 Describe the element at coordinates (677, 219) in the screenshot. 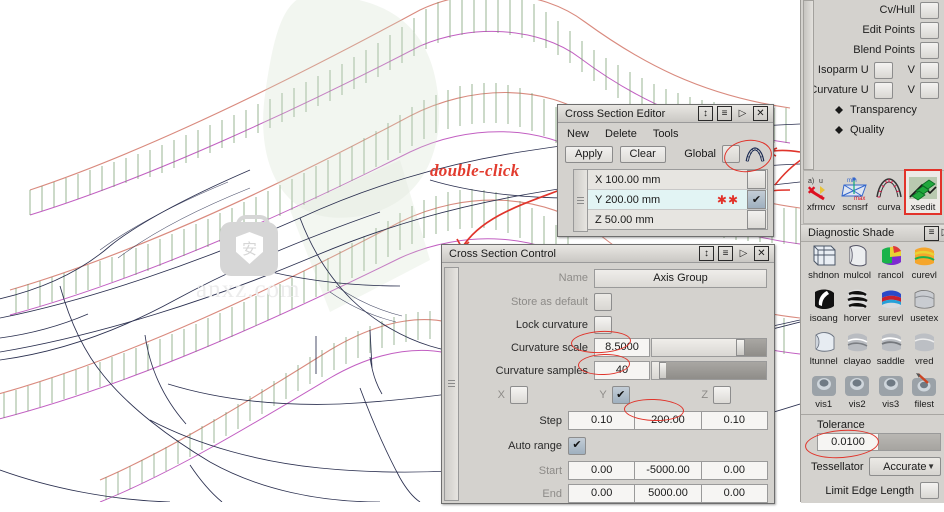

I see `list-item: Z 50.00 mm` at that location.